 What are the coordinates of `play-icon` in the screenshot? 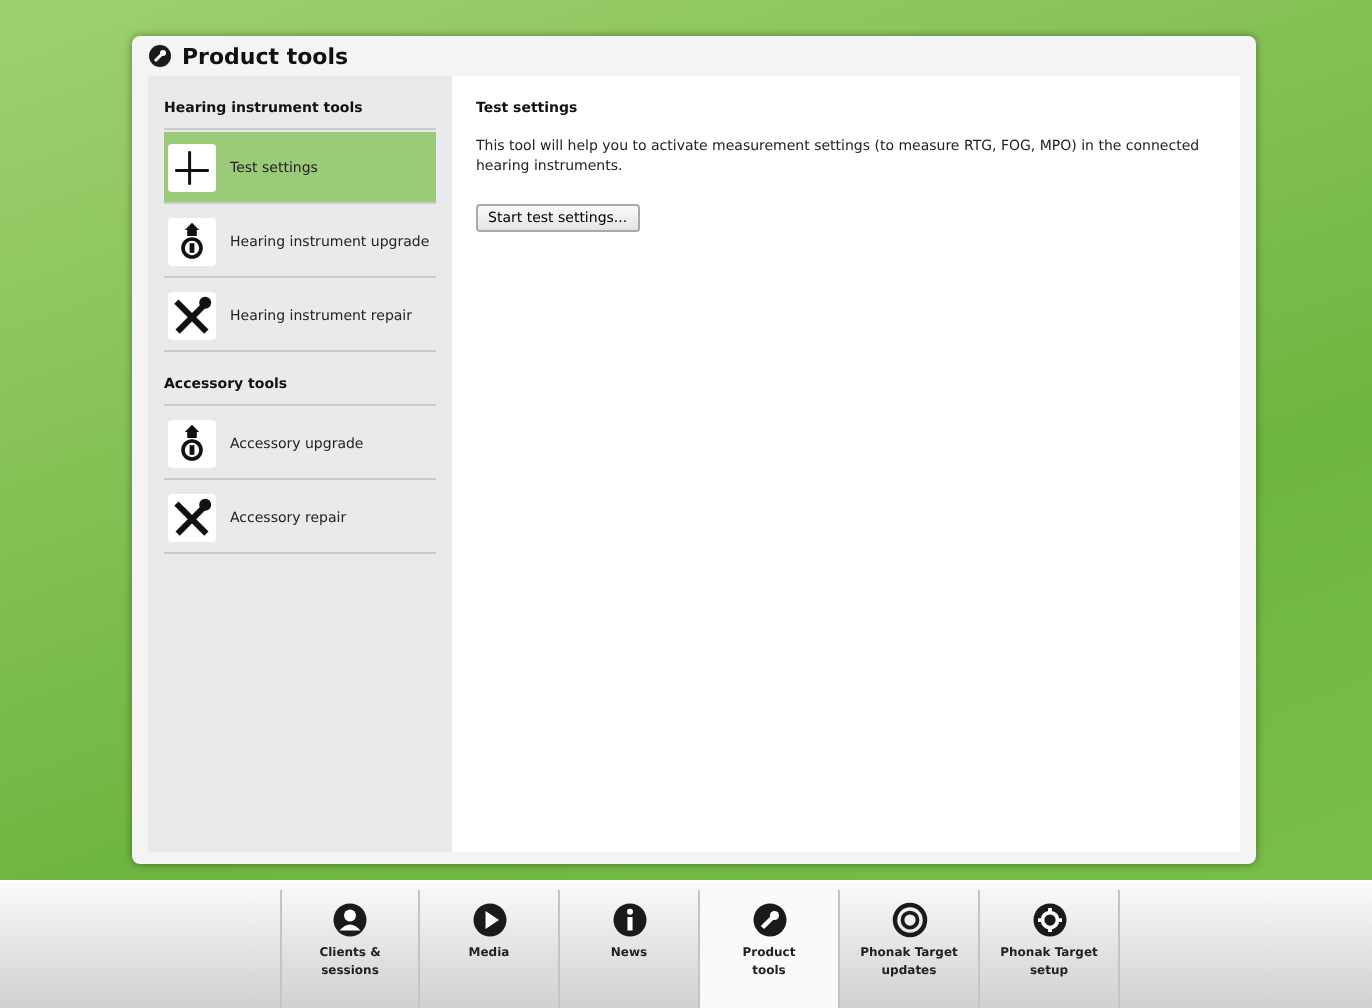 It's located at (489, 920).